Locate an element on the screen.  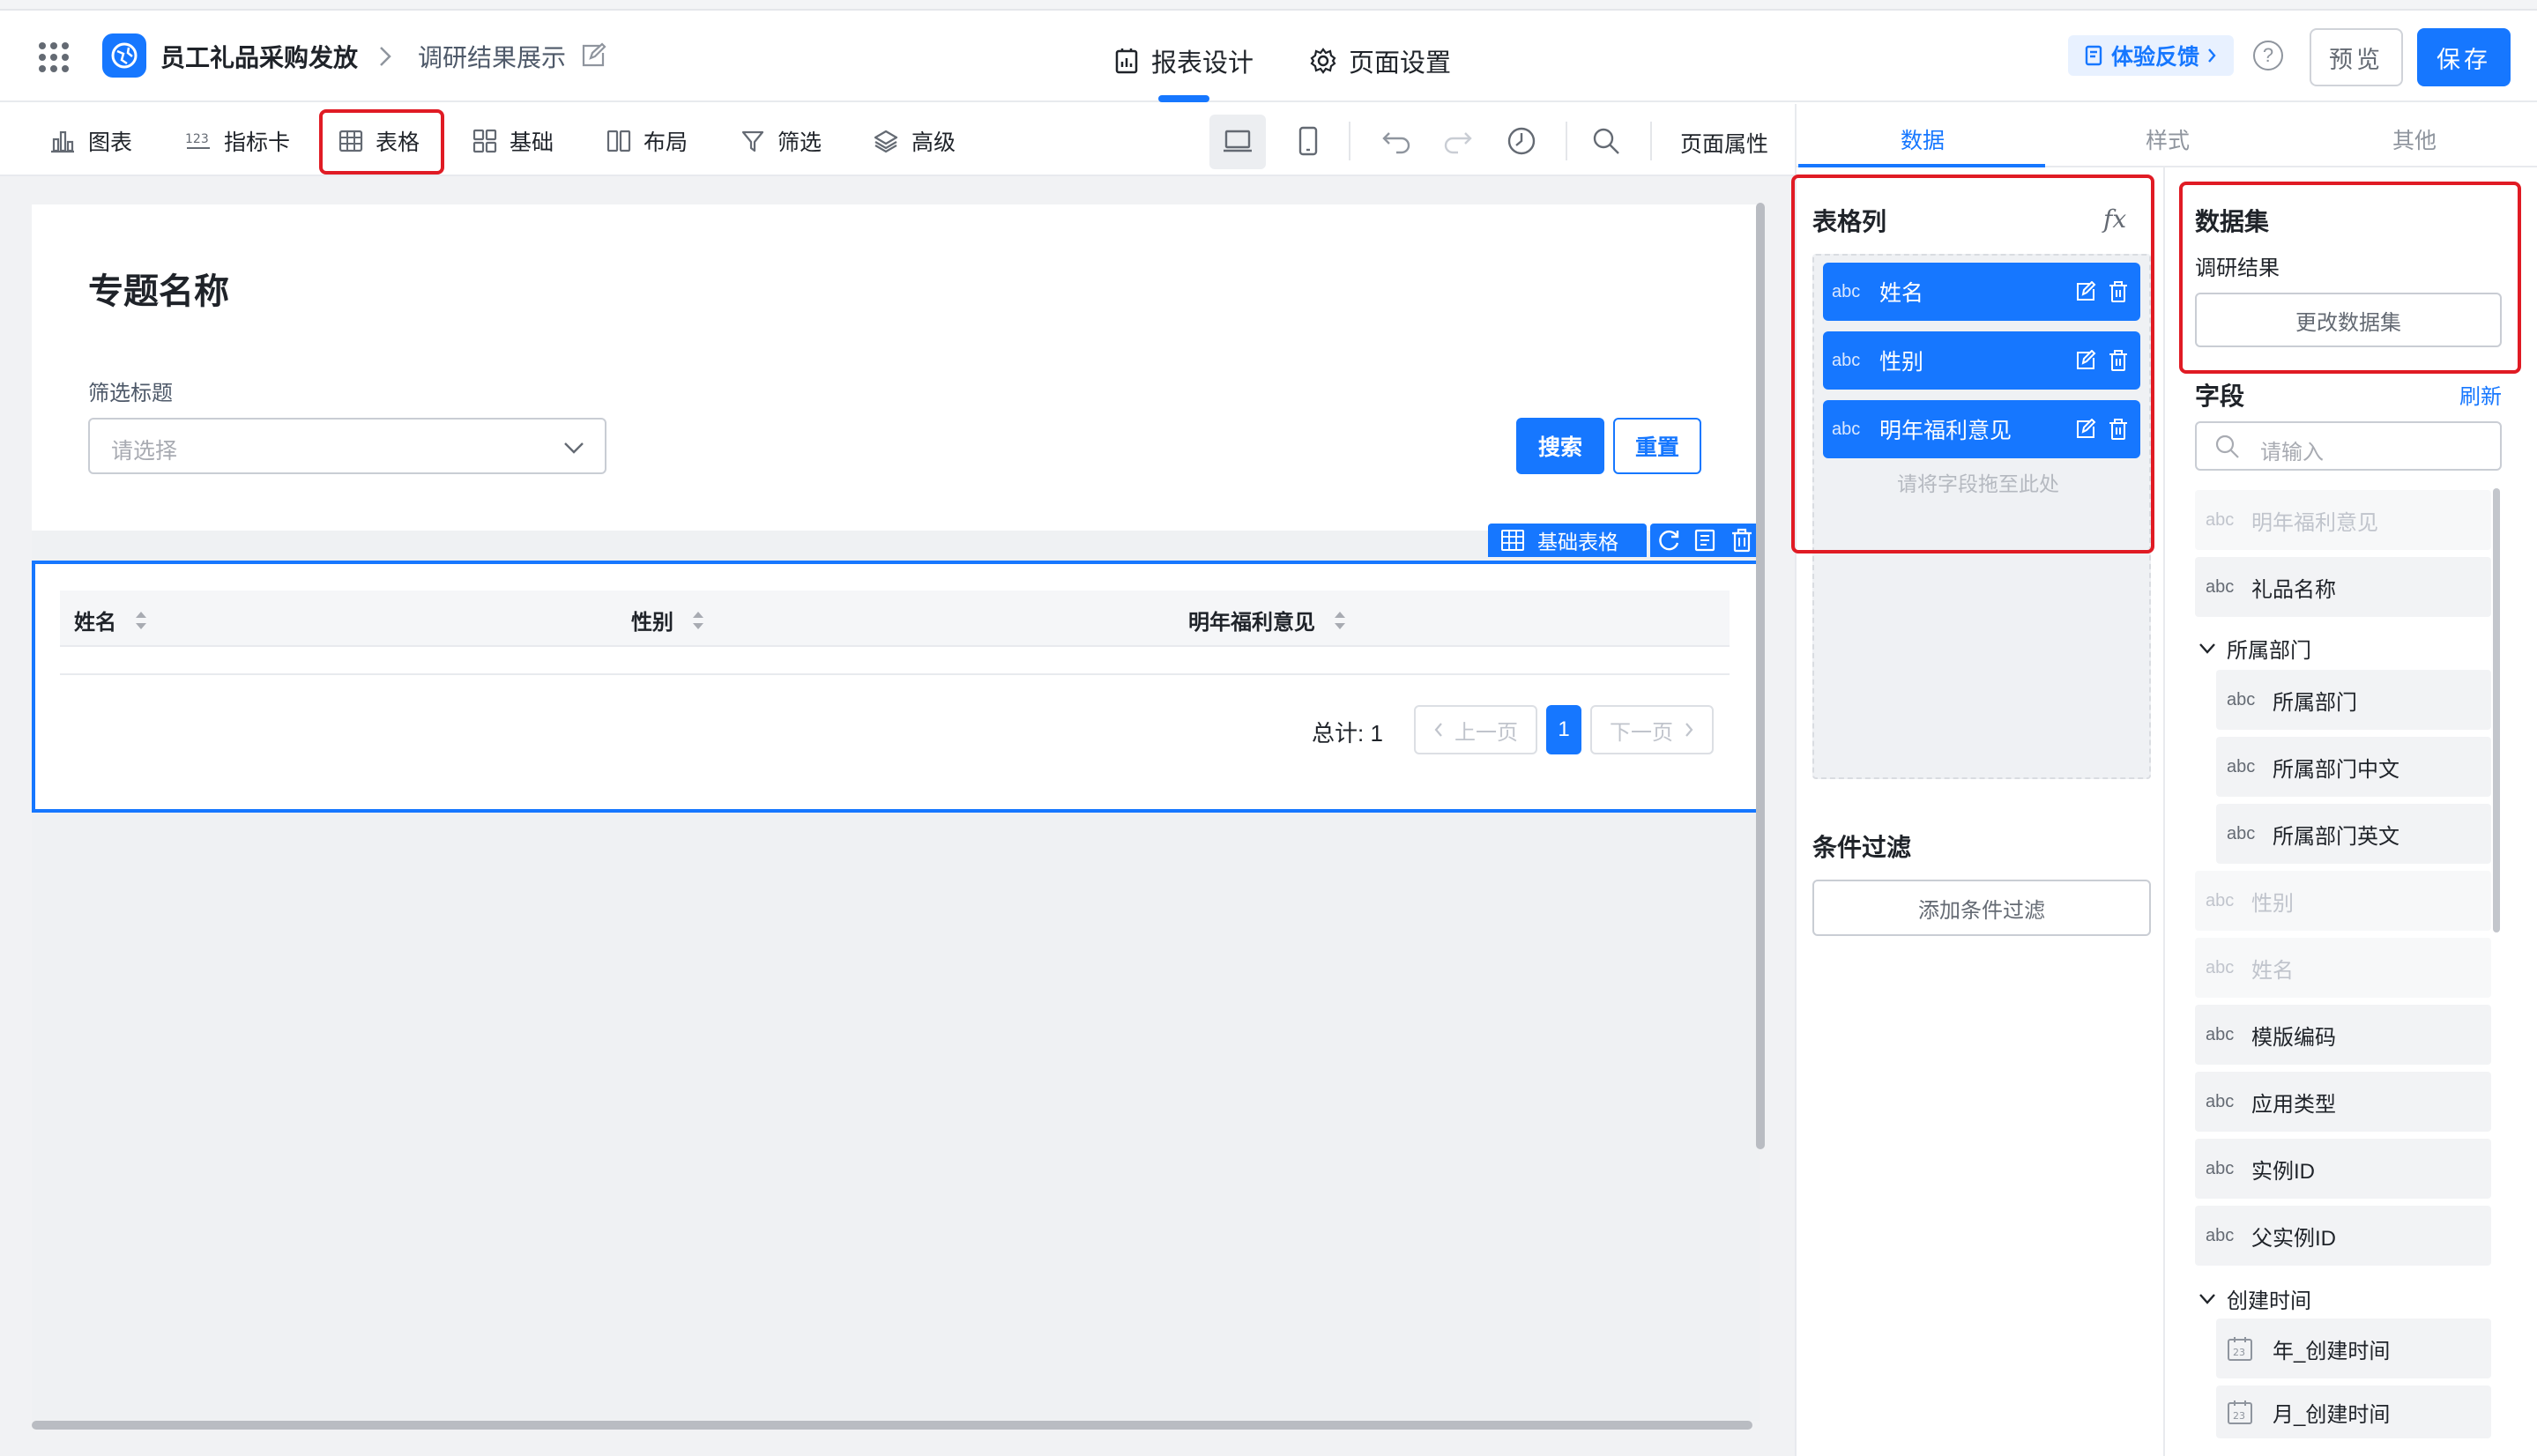
field-item: abc 所属部门 is located at coordinates (2353, 700).